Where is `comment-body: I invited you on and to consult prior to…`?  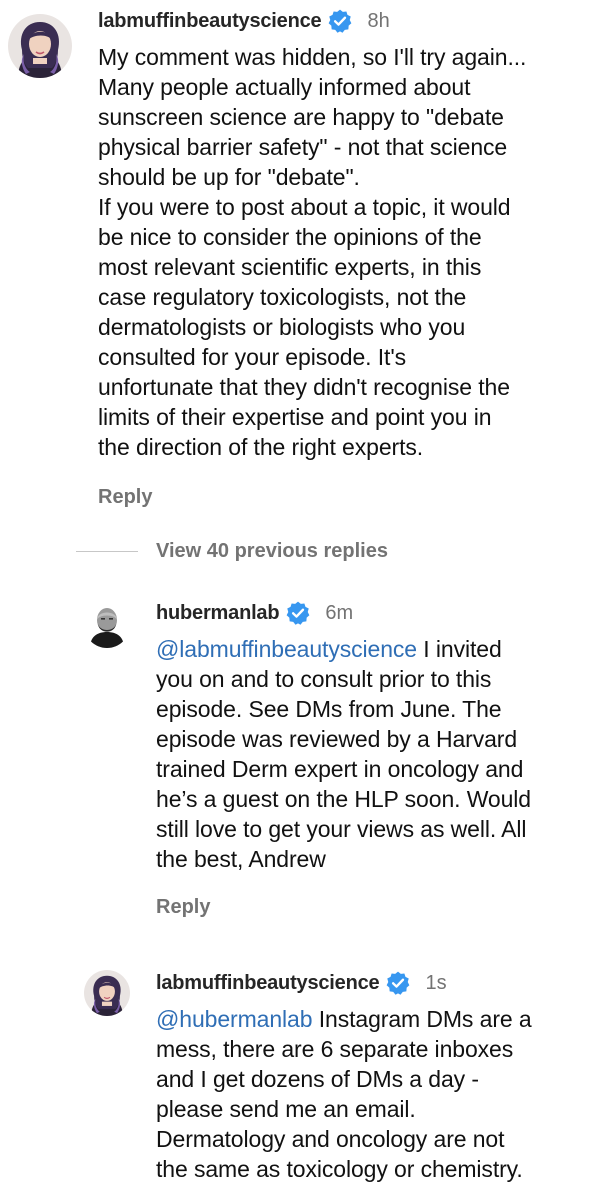
comment-body: I invited you on and to consult prior to… is located at coordinates (343, 754).